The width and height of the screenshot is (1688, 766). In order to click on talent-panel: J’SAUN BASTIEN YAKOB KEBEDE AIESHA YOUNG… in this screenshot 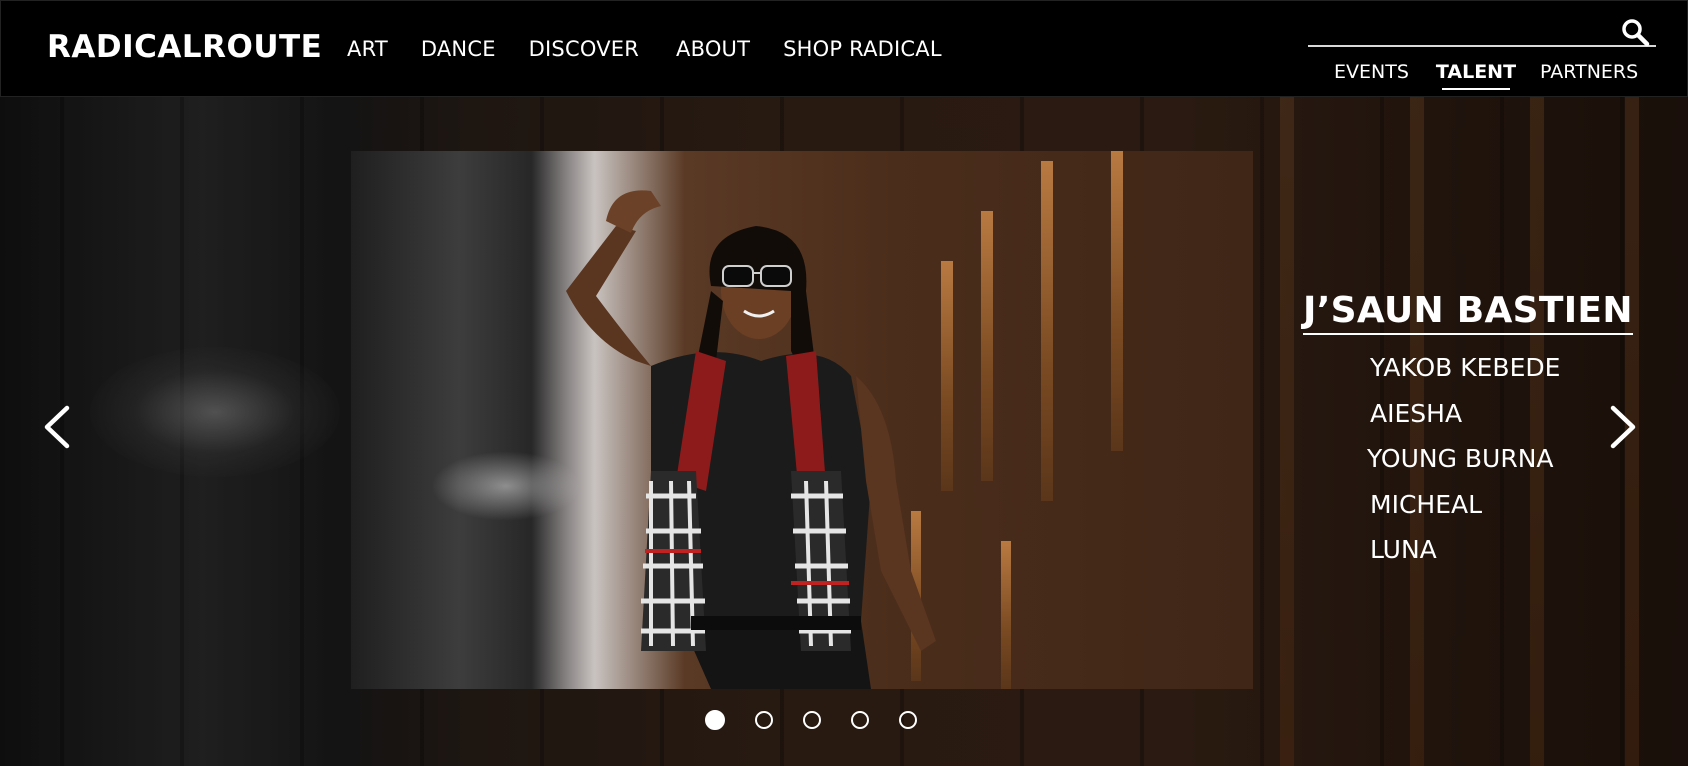, I will do `click(1468, 435)`.